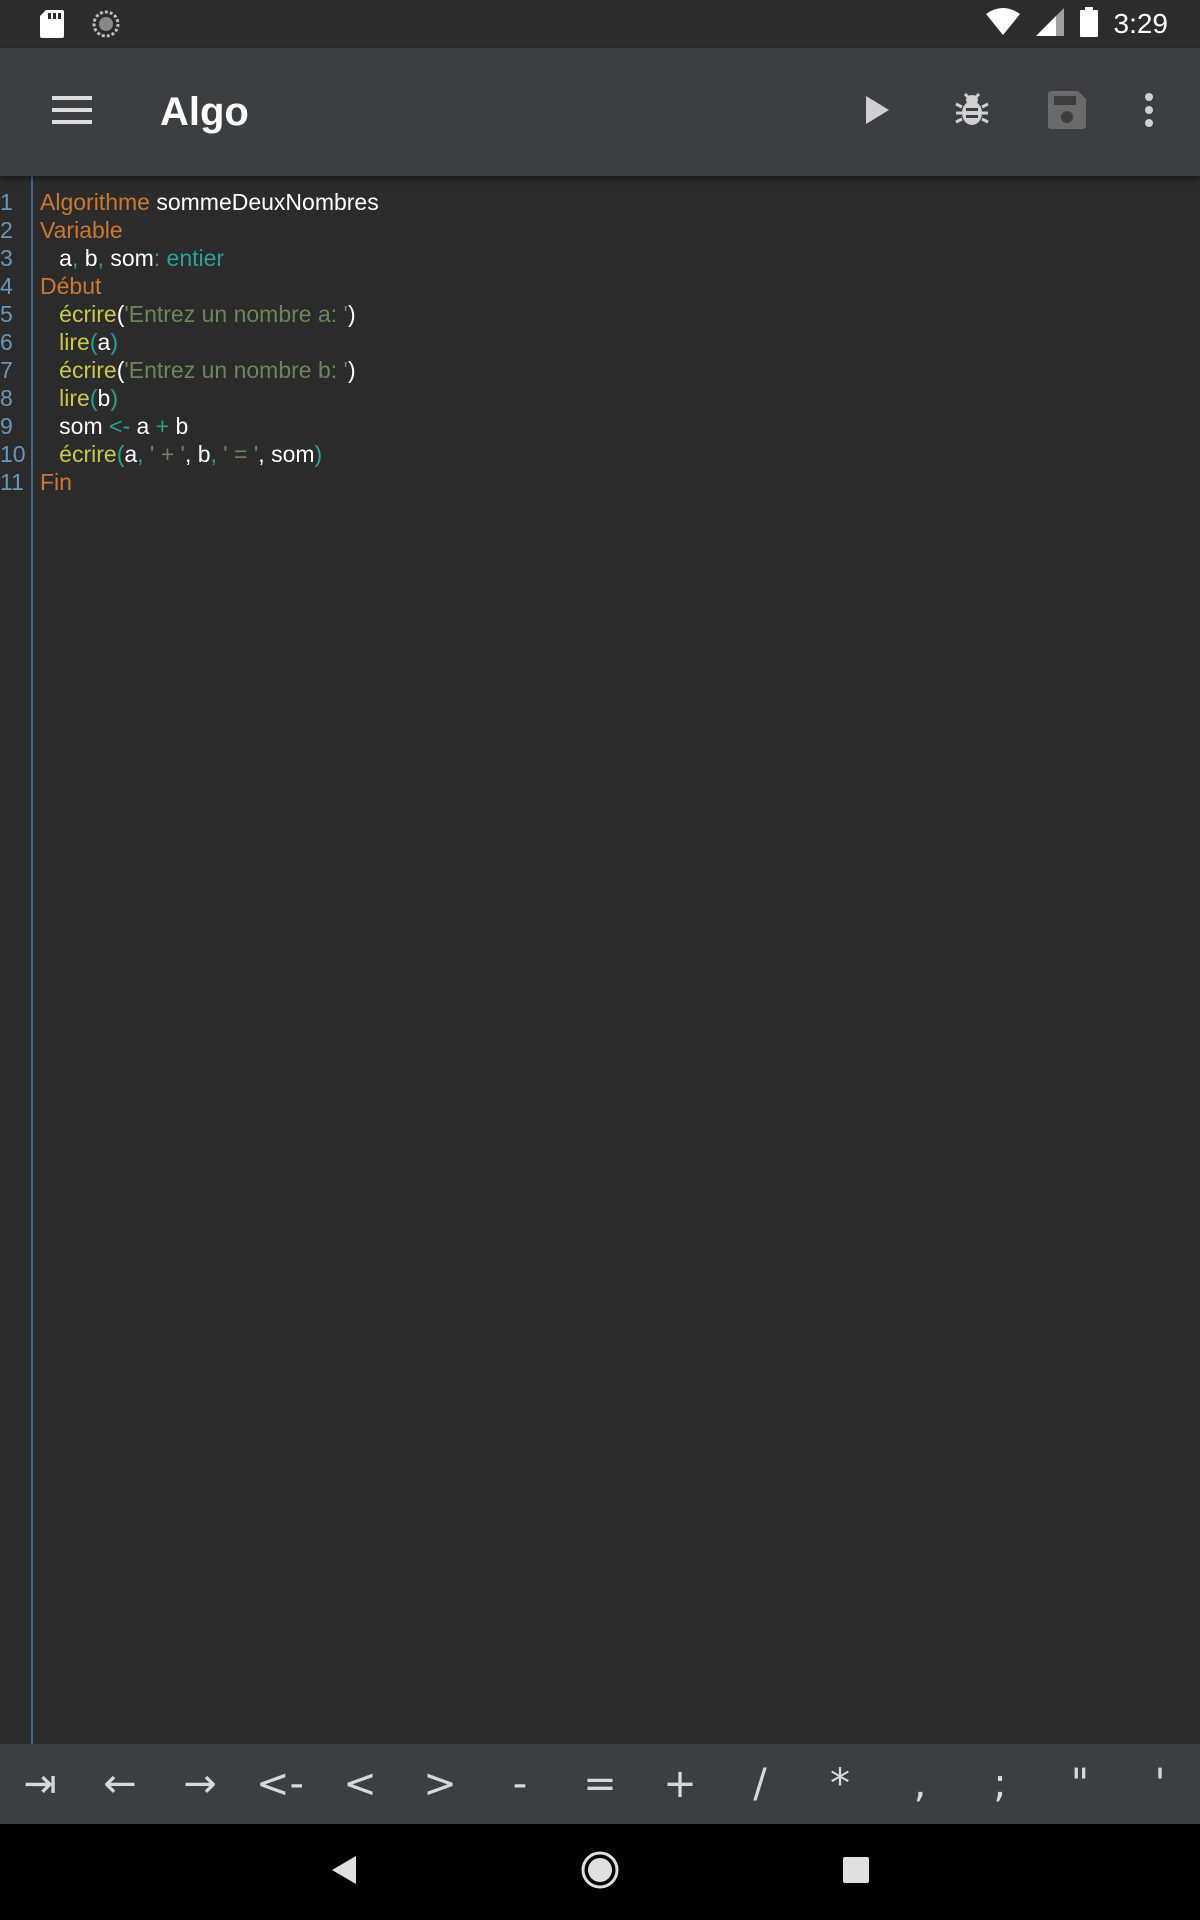 The width and height of the screenshot is (1200, 1920). Describe the element at coordinates (760, 1784) in the screenshot. I see `symbol-key: /` at that location.